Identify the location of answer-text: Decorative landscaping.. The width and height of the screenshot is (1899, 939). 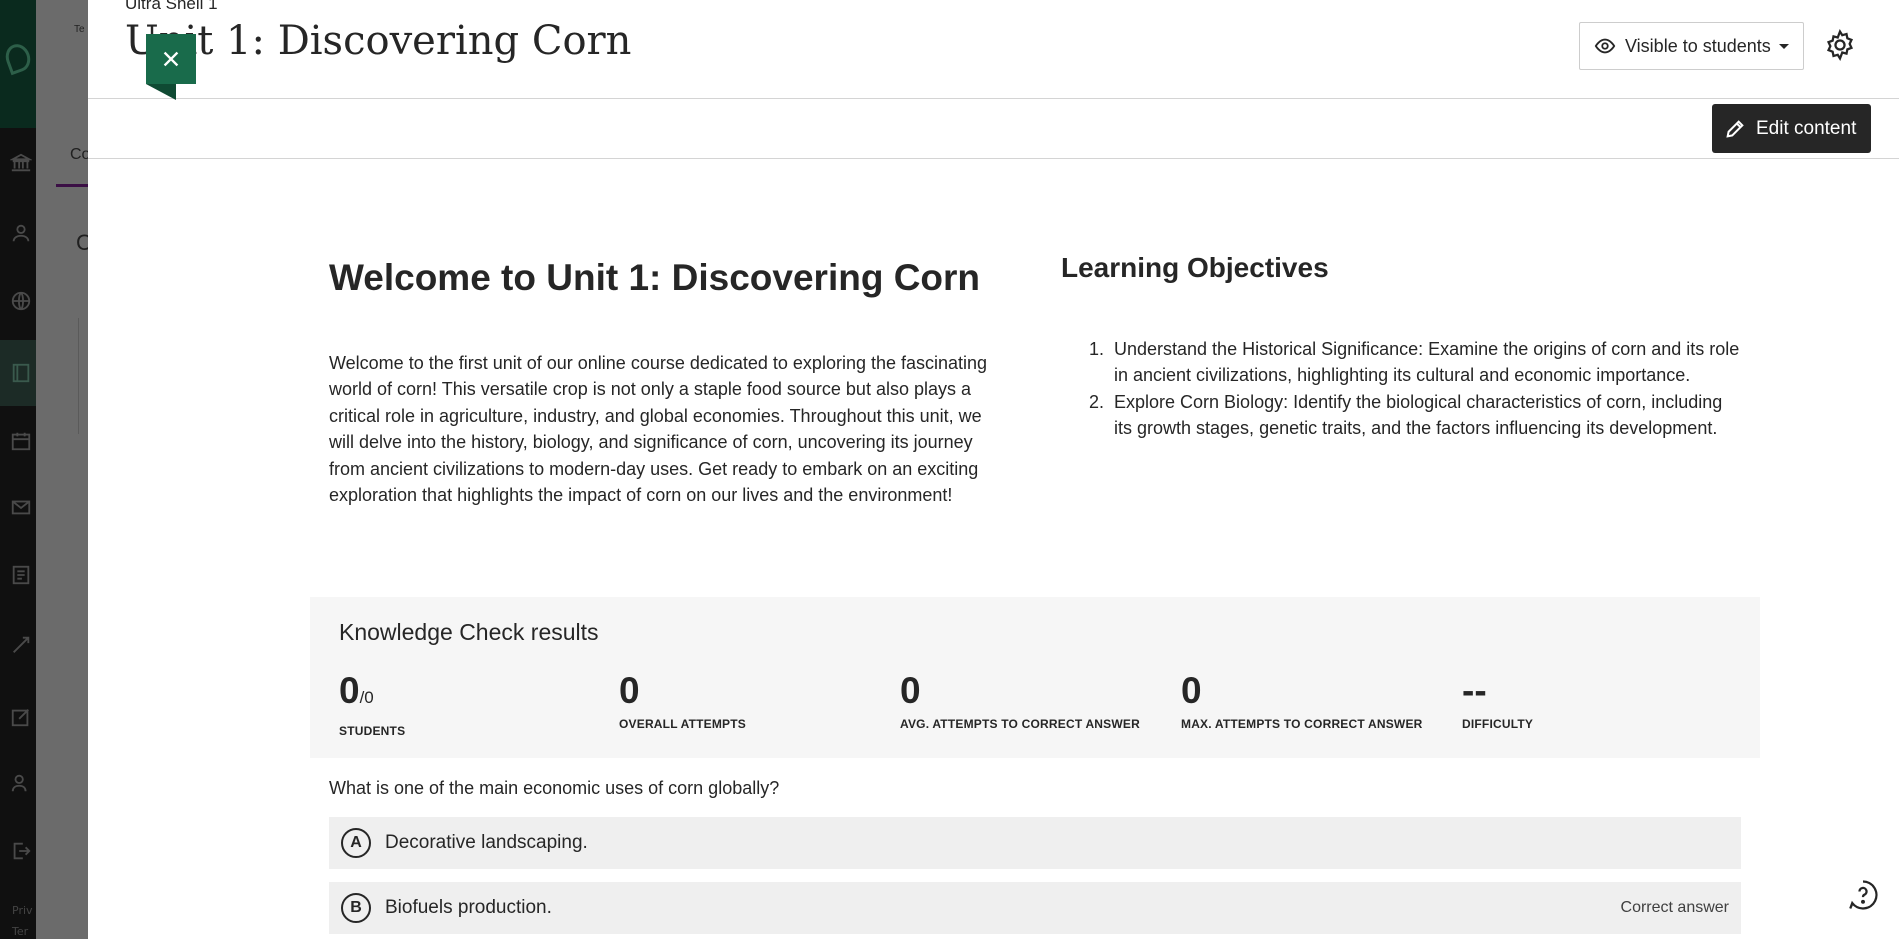
(486, 842).